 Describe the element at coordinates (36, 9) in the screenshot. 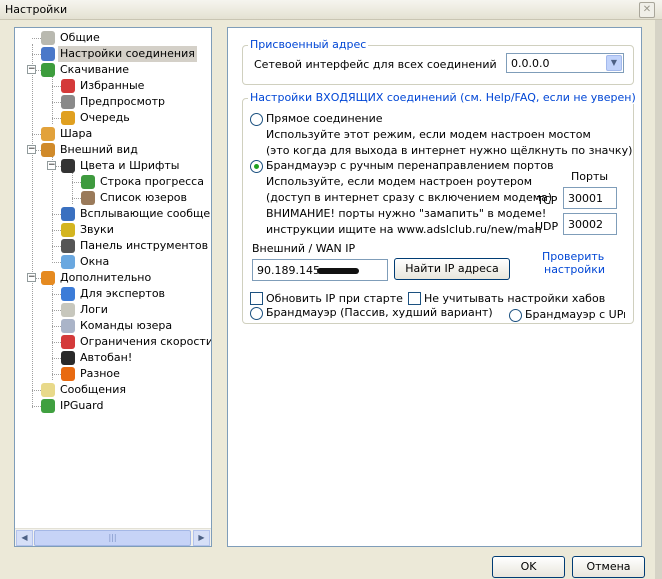

I see `window-title: Настройки` at that location.